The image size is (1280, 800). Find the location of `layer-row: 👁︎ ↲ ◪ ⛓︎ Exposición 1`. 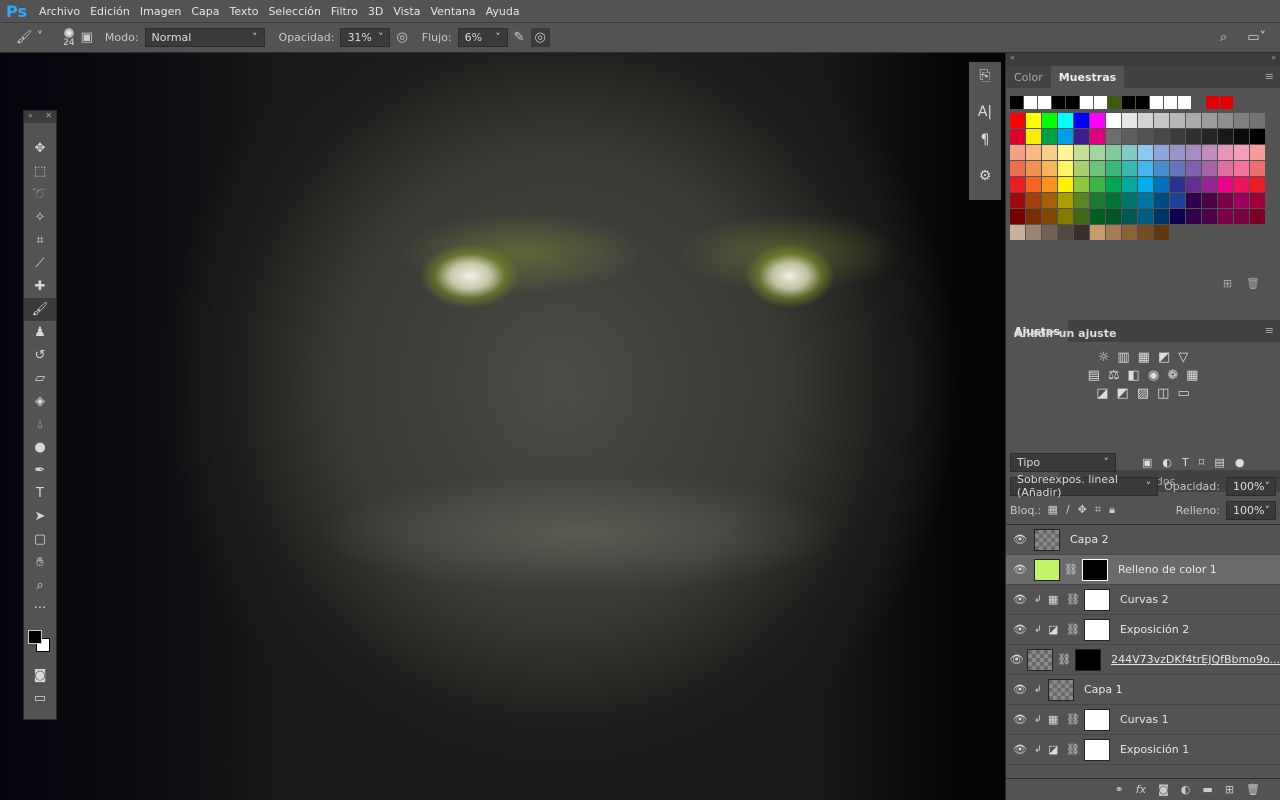

layer-row: 👁︎ ↲ ◪ ⛓︎ Exposición 1 is located at coordinates (1143, 750).